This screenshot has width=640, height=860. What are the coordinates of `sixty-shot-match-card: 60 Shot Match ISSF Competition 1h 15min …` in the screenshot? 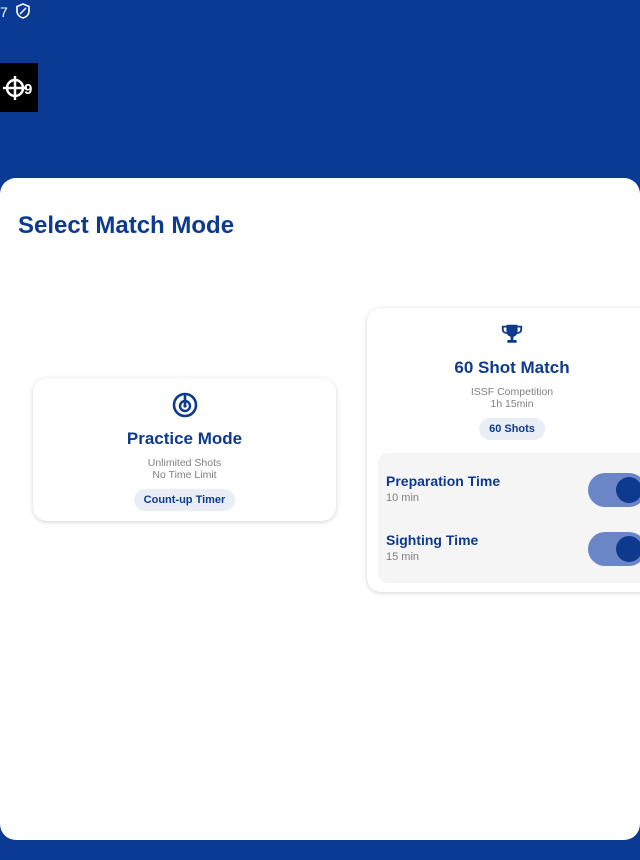 It's located at (503, 450).